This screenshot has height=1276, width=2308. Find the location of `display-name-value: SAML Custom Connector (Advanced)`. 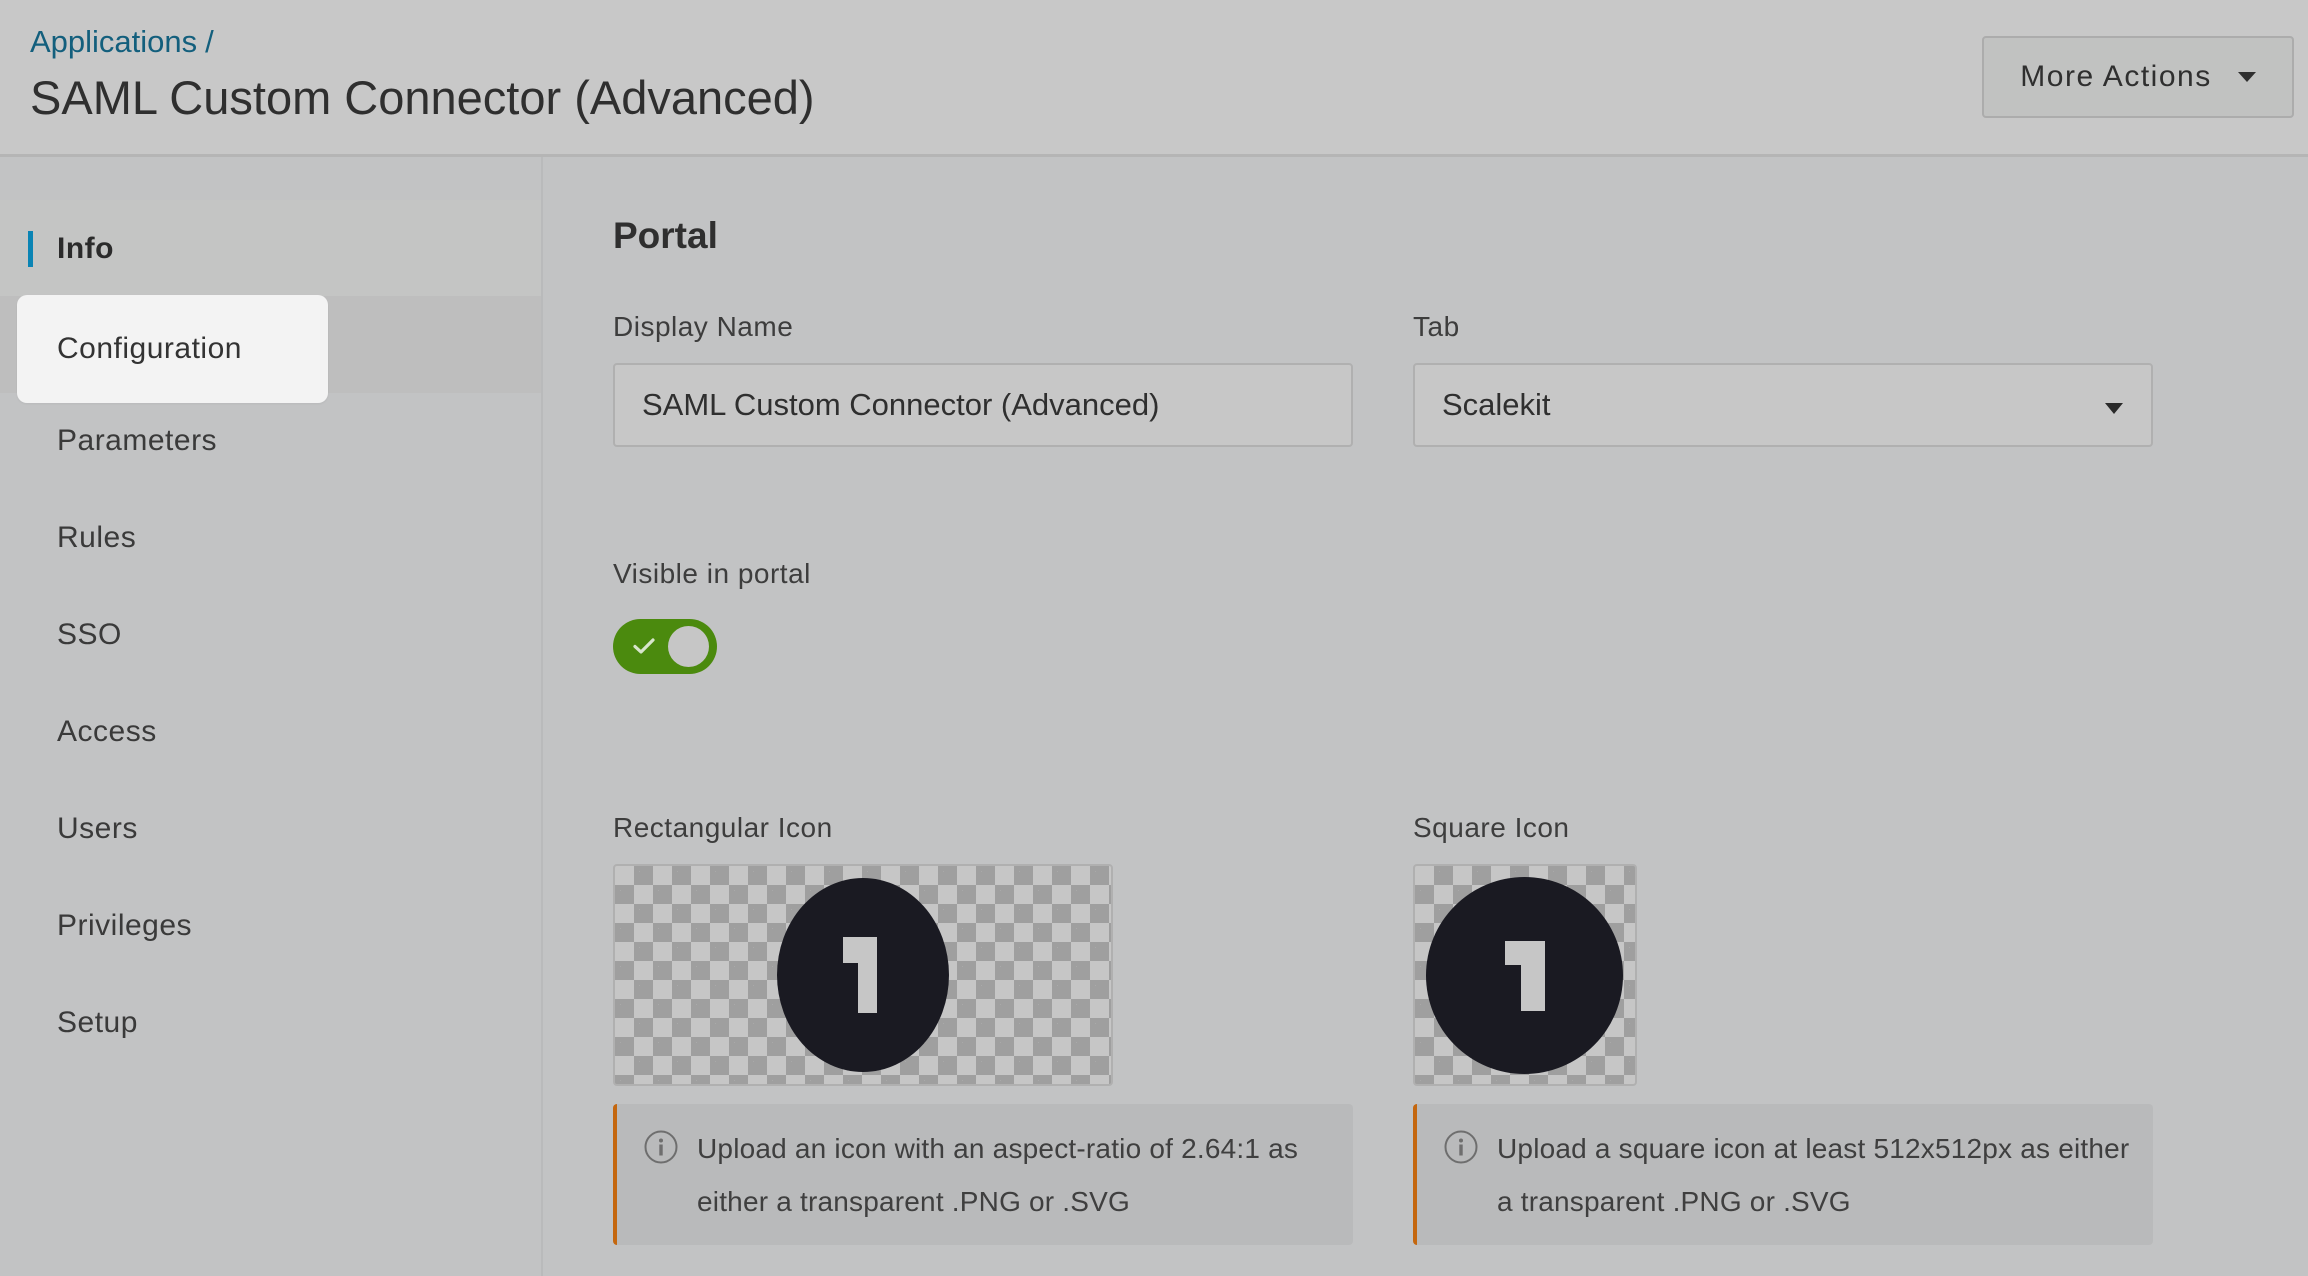

display-name-value: SAML Custom Connector (Advanced) is located at coordinates (901, 404).